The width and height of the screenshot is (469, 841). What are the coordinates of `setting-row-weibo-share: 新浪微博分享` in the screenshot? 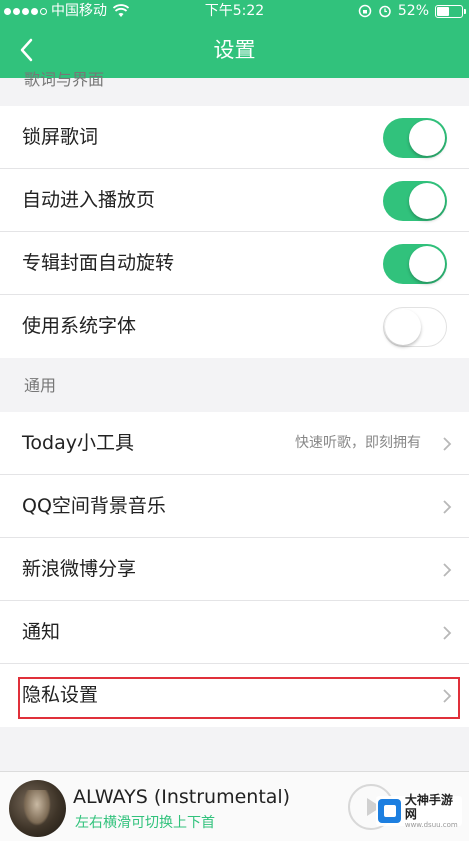 It's located at (234, 569).